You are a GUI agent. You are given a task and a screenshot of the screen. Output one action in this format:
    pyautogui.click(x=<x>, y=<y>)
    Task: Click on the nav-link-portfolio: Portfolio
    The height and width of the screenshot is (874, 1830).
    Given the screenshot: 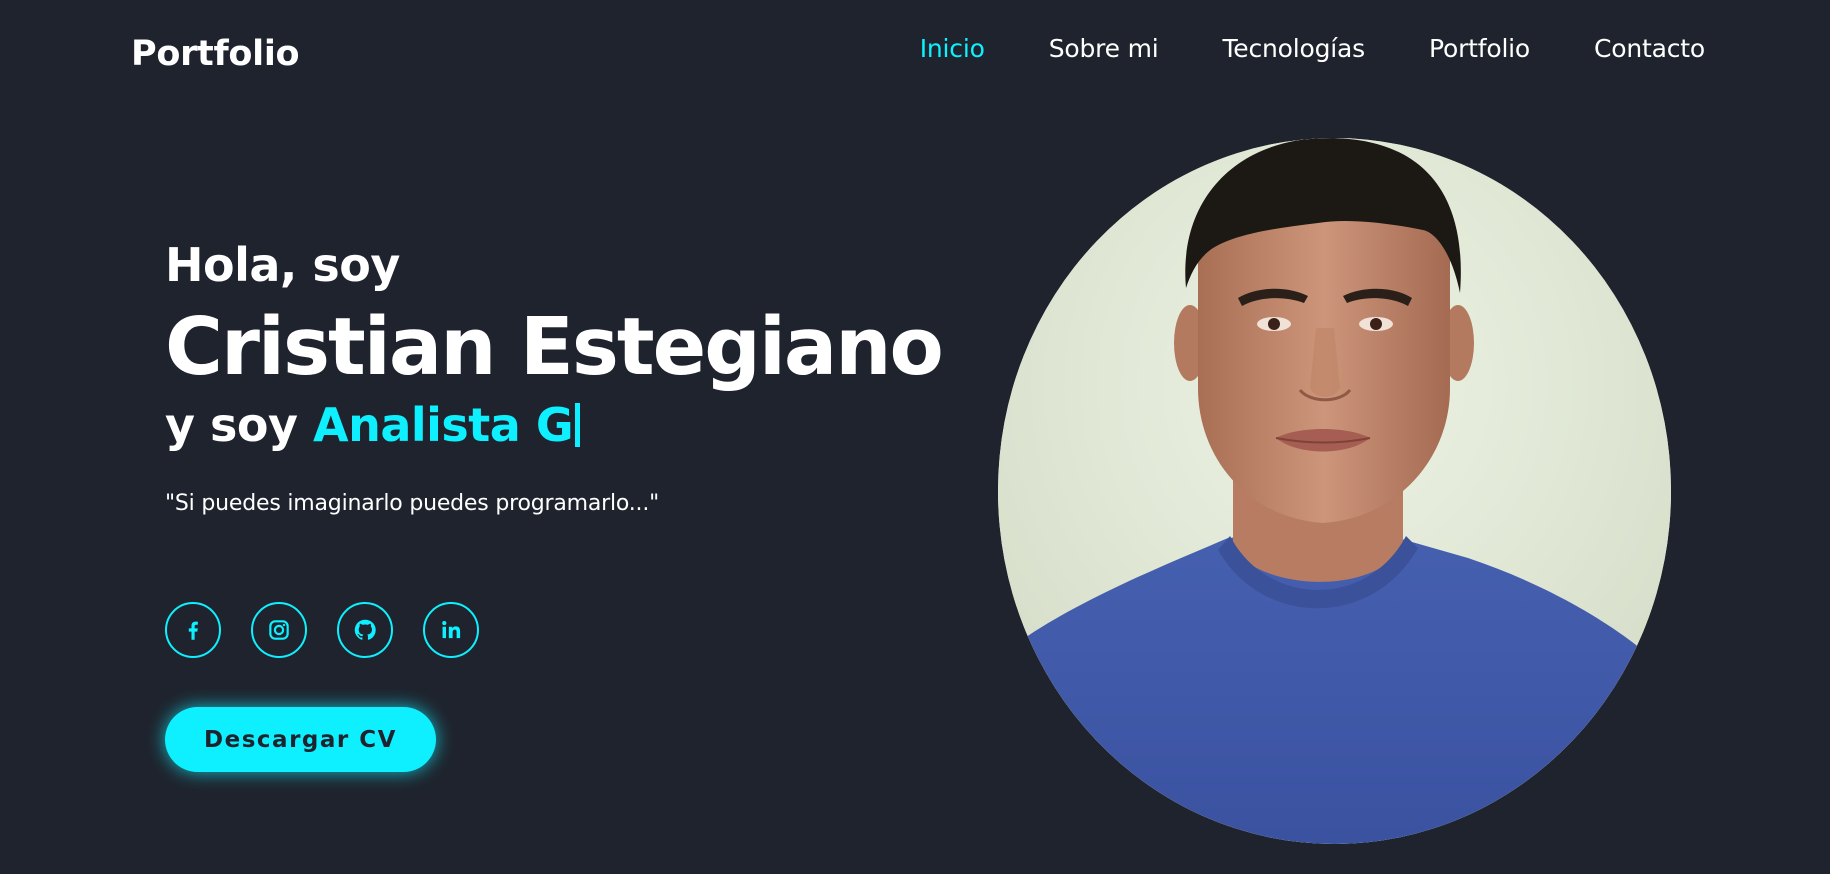 What is the action you would take?
    pyautogui.click(x=1479, y=48)
    